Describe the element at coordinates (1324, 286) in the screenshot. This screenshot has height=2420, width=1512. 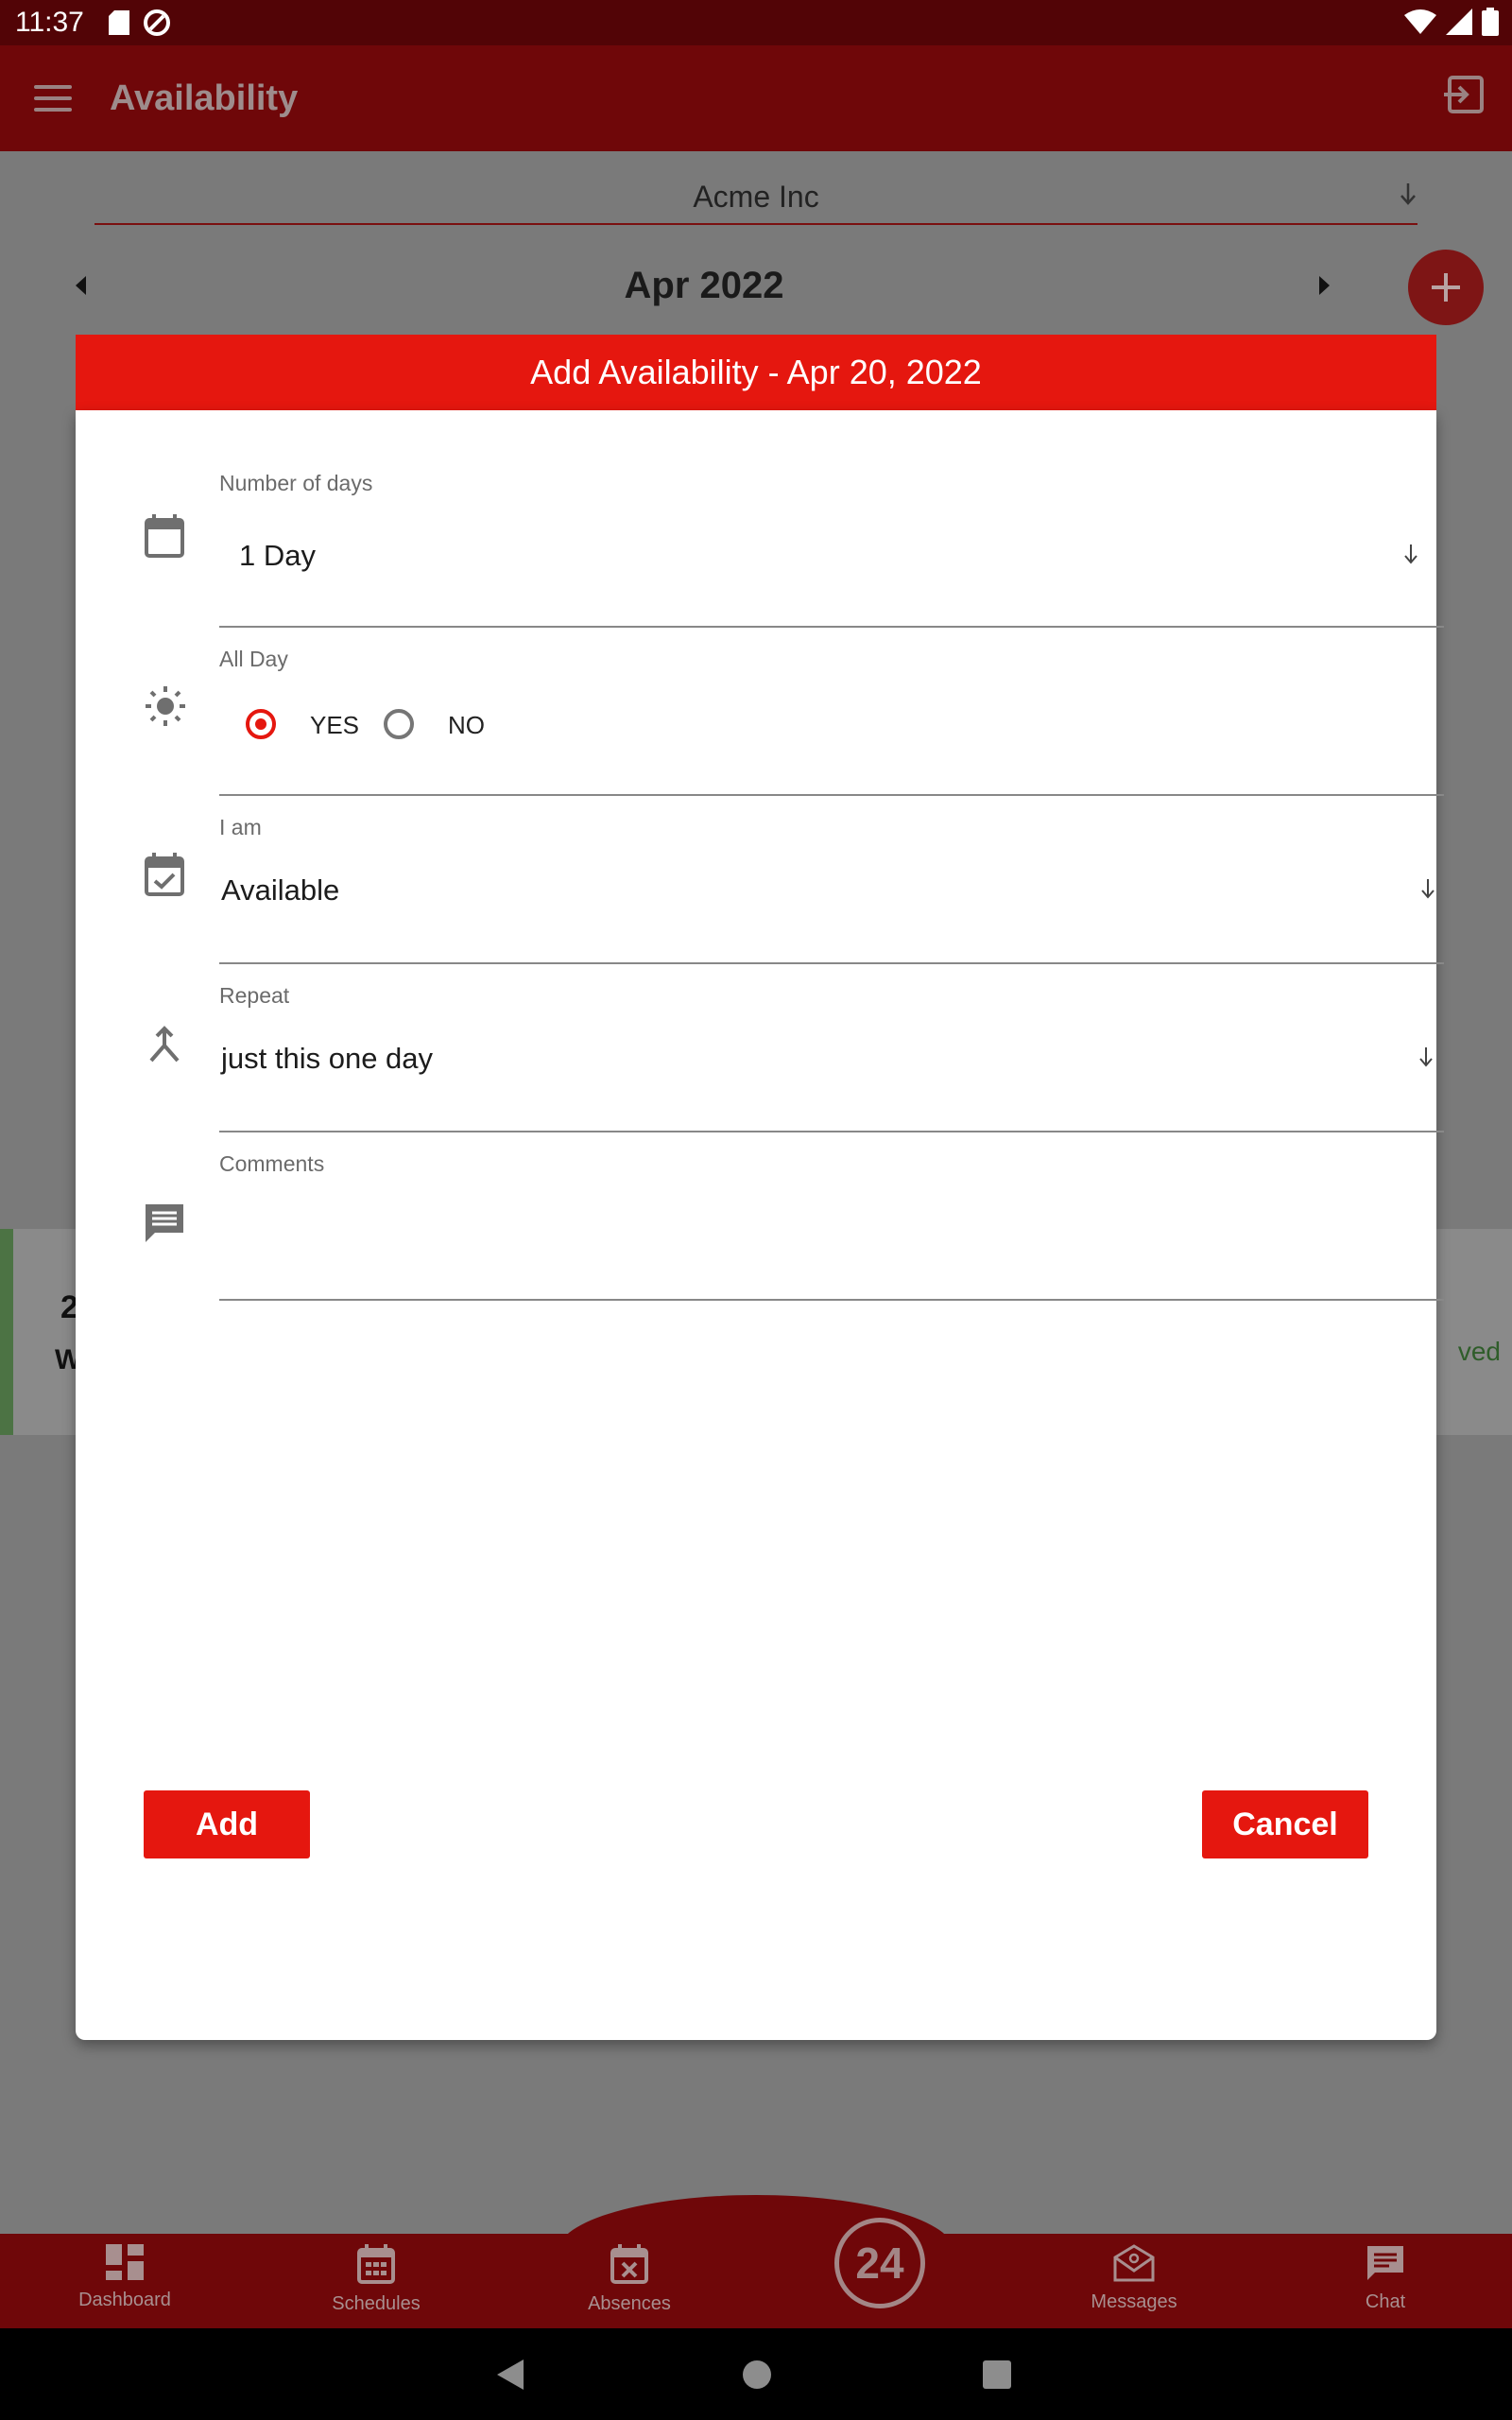
I see `next-month-icon` at that location.